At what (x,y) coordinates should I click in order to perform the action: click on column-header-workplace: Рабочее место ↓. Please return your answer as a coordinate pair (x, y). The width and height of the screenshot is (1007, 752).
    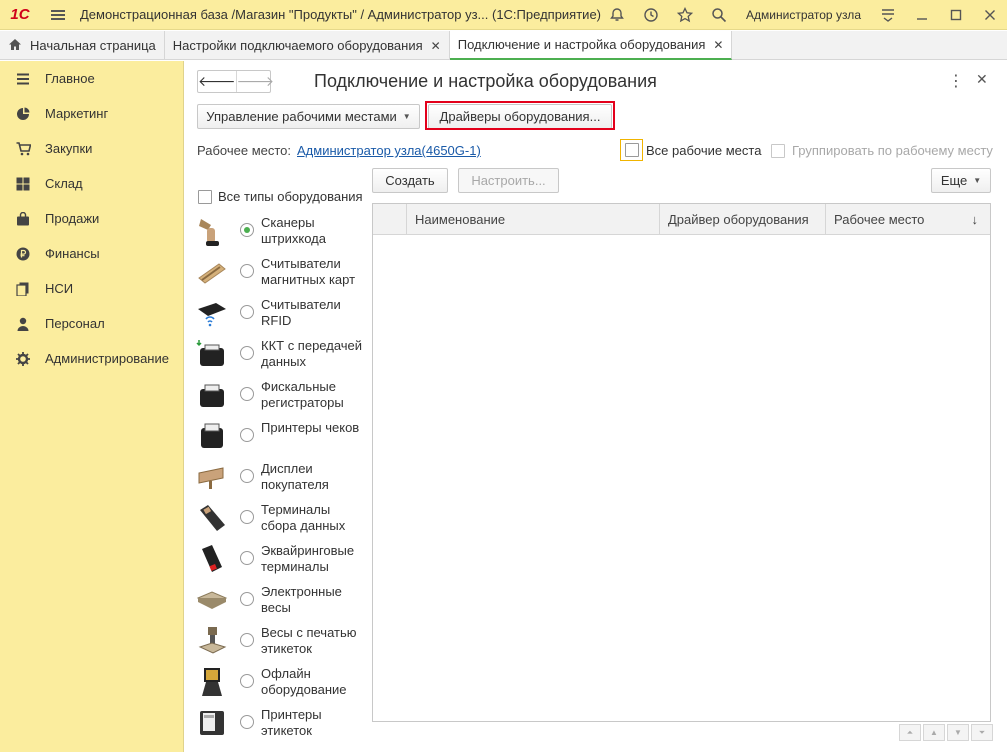
    Looking at the image, I should click on (908, 219).